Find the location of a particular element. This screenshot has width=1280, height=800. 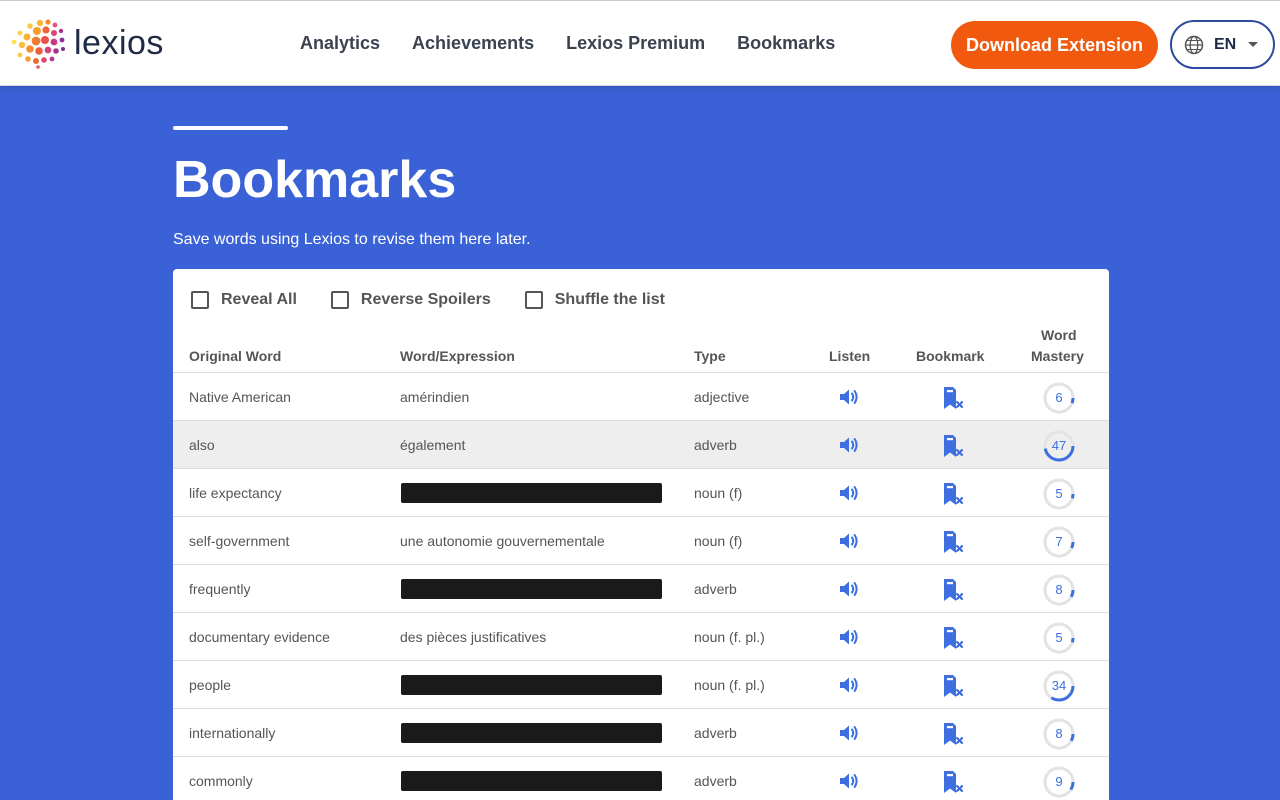

word-mastery: 8 is located at coordinates (1059, 590).